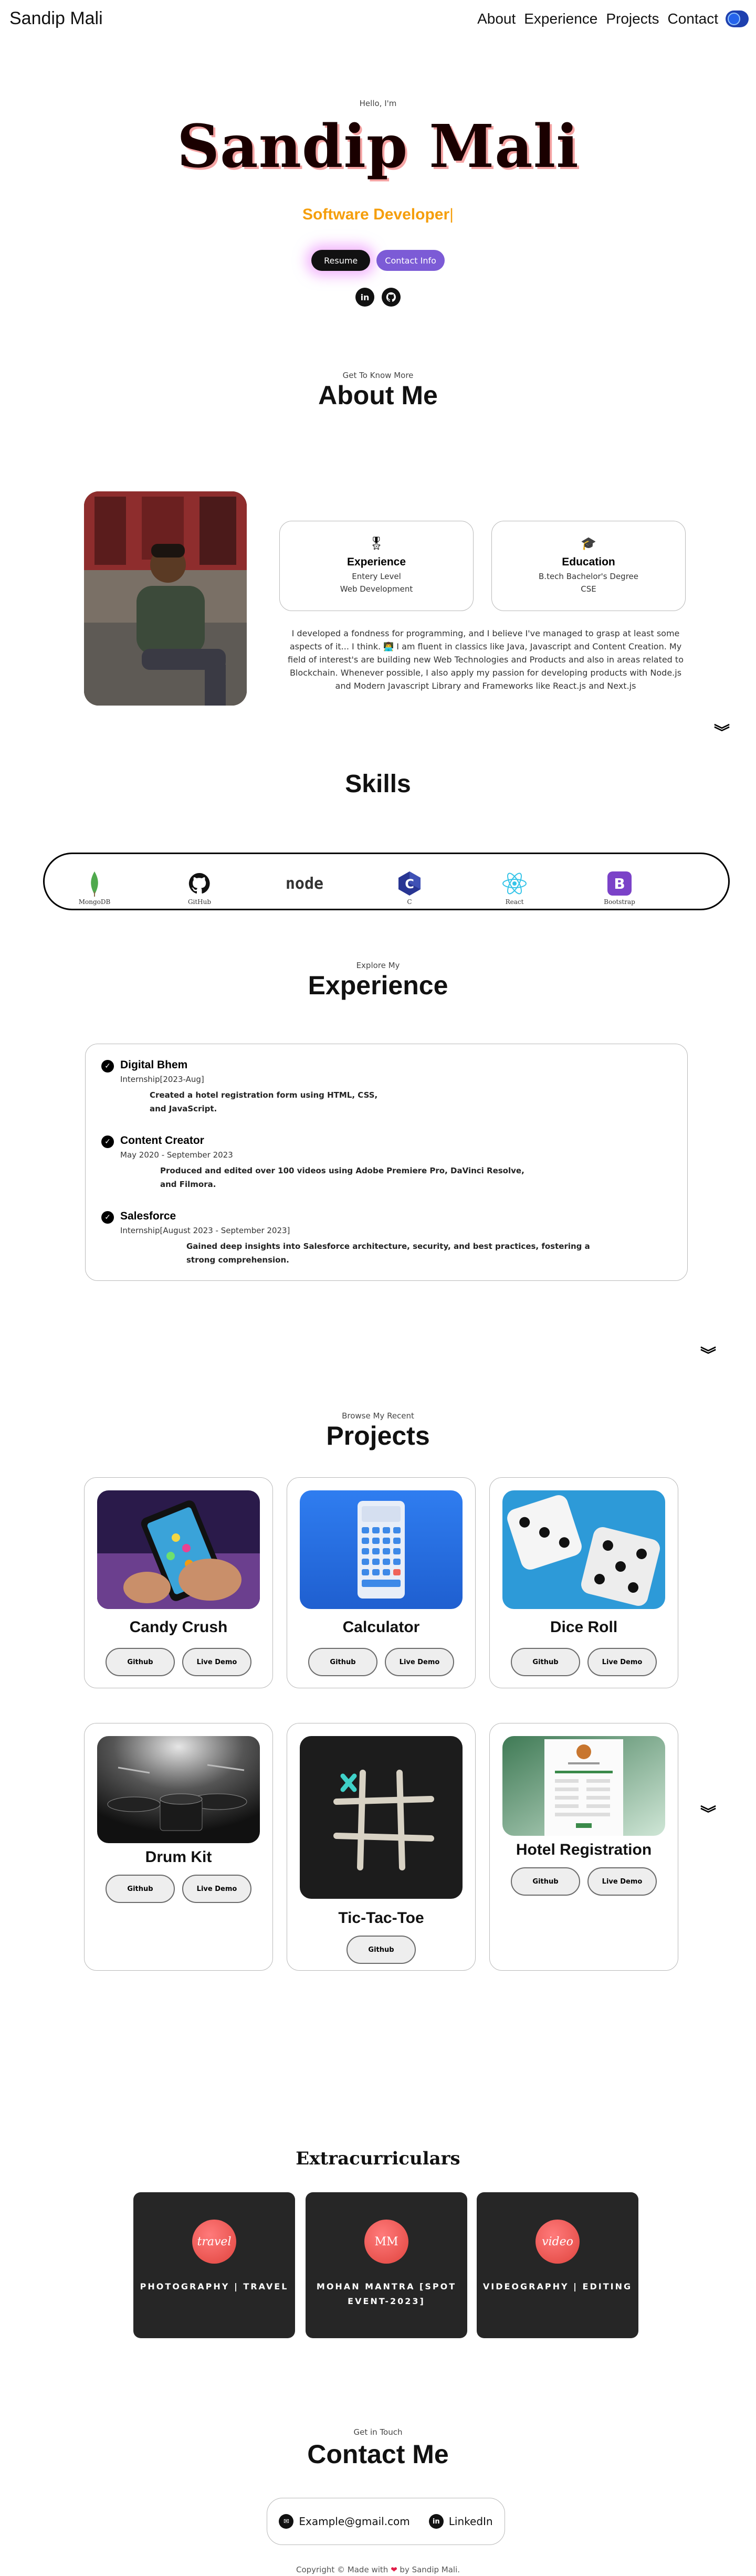 This screenshot has width=756, height=2576. What do you see at coordinates (588, 562) in the screenshot?
I see `education-card-title: Education` at bounding box center [588, 562].